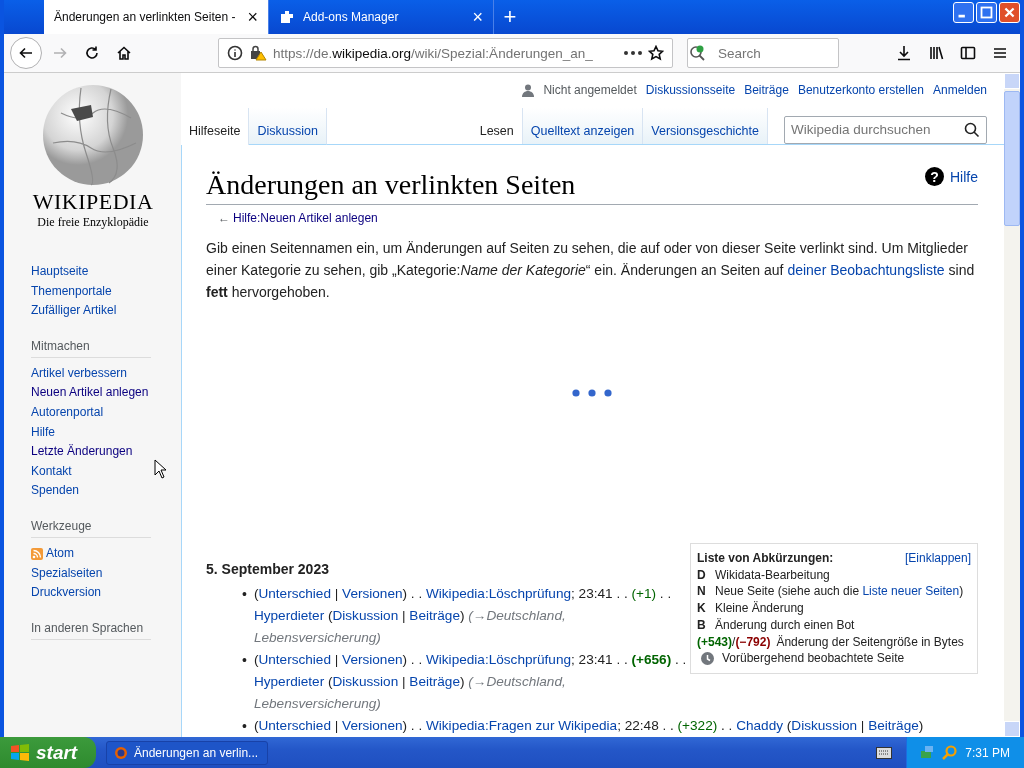  I want to click on sidebar-link: Atom, so click(60, 553).